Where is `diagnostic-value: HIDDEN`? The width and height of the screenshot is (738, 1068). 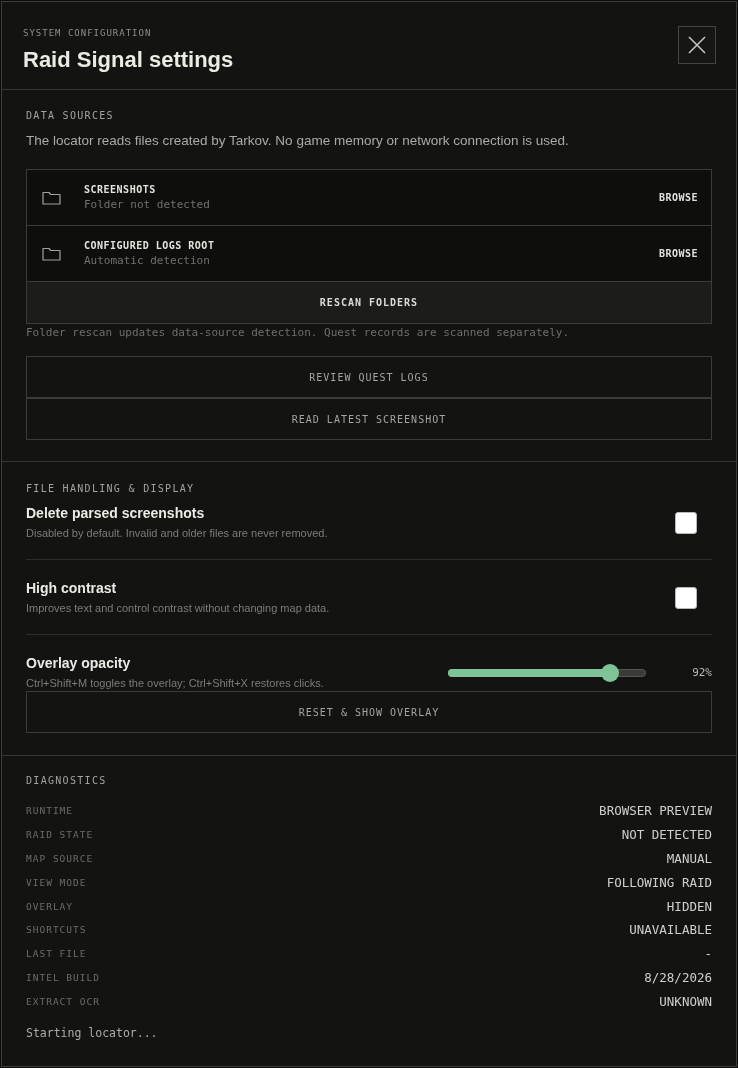
diagnostic-value: HIDDEN is located at coordinates (689, 906).